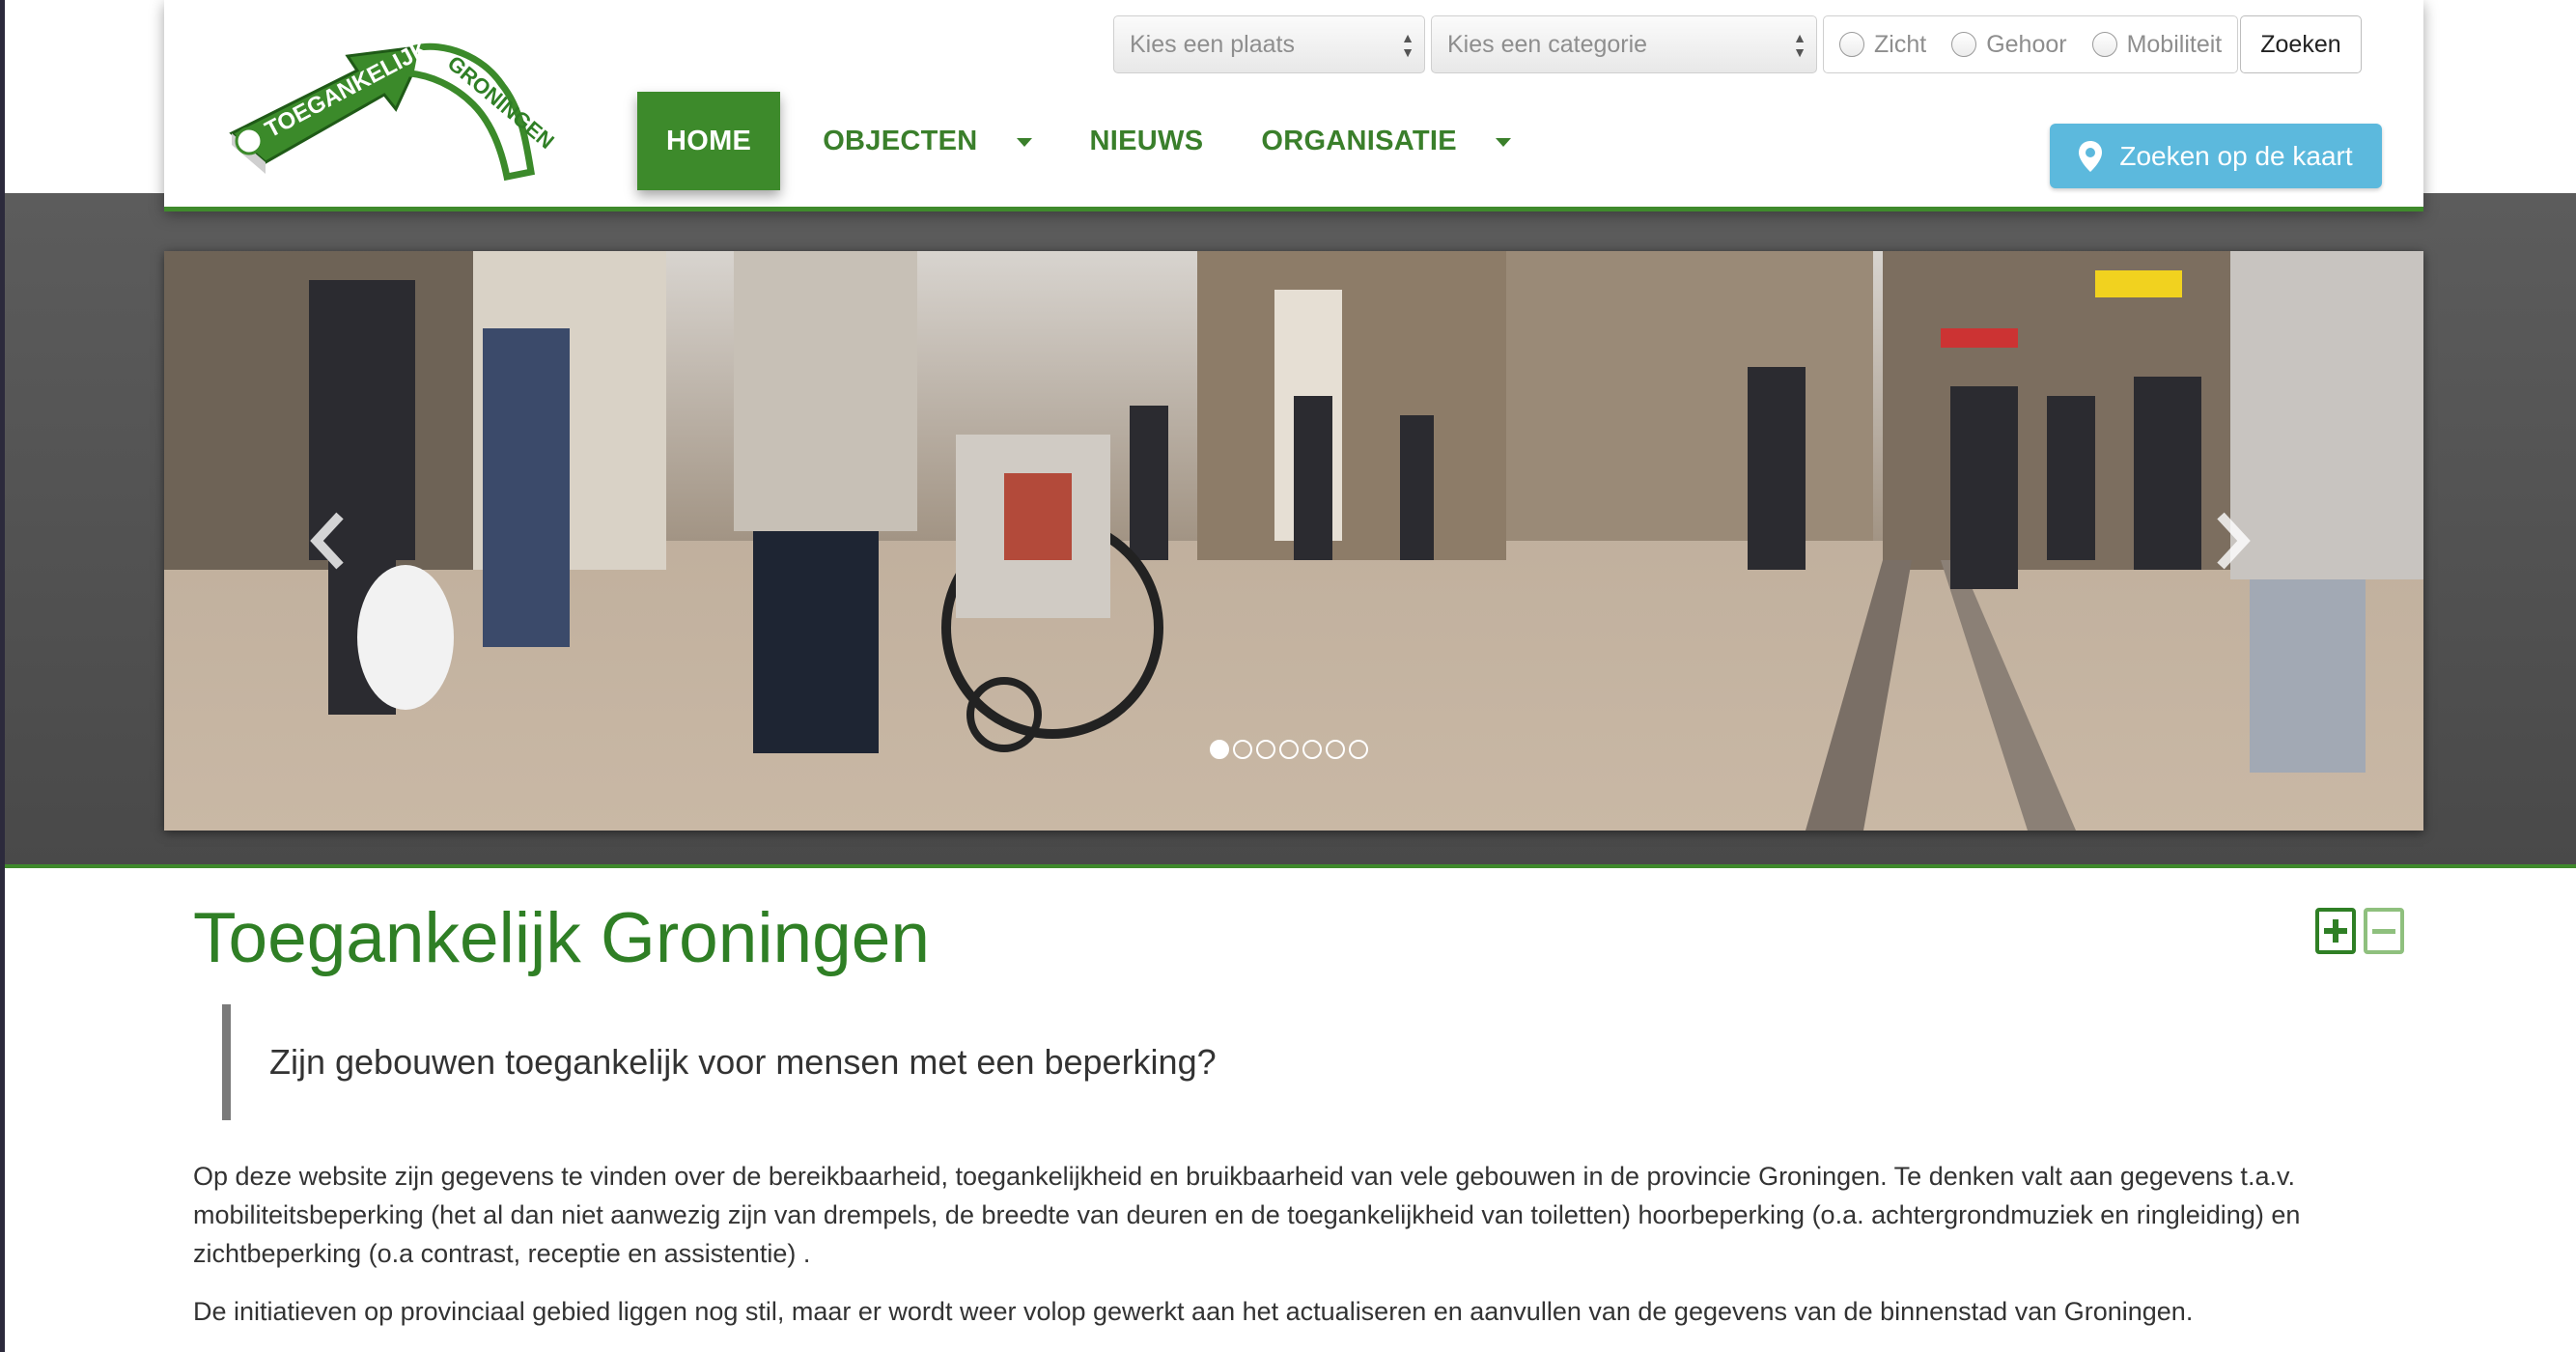  I want to click on plus-icon, so click(2336, 931).